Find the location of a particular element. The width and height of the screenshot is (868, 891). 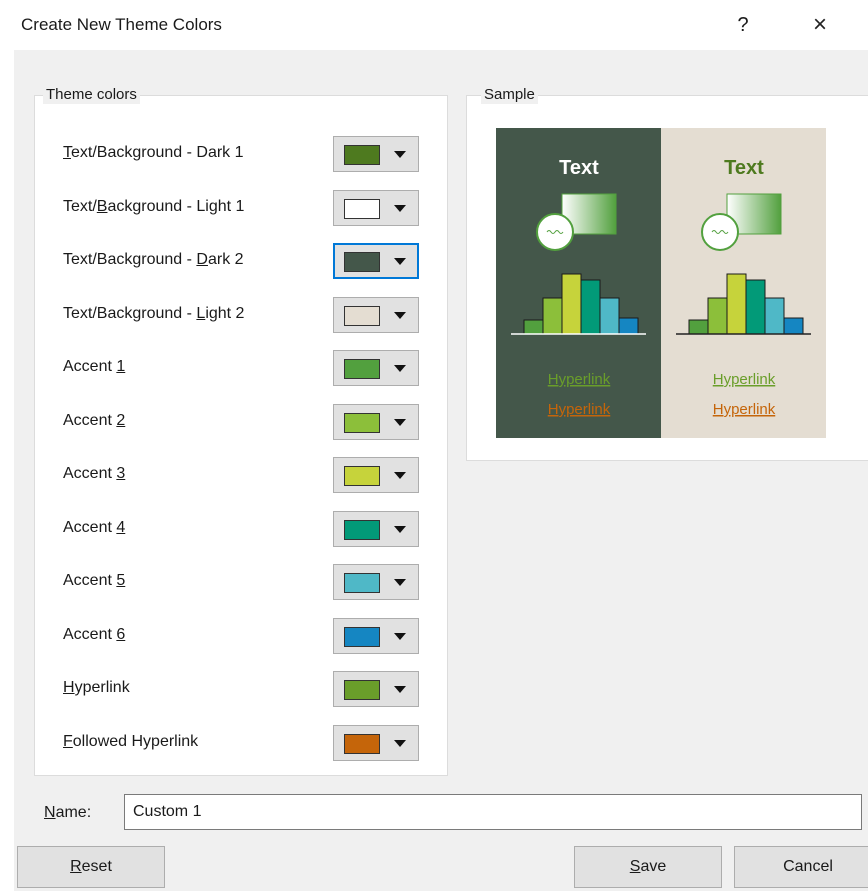

theme-color-label: Text/Background - Light 1 is located at coordinates (154, 206).